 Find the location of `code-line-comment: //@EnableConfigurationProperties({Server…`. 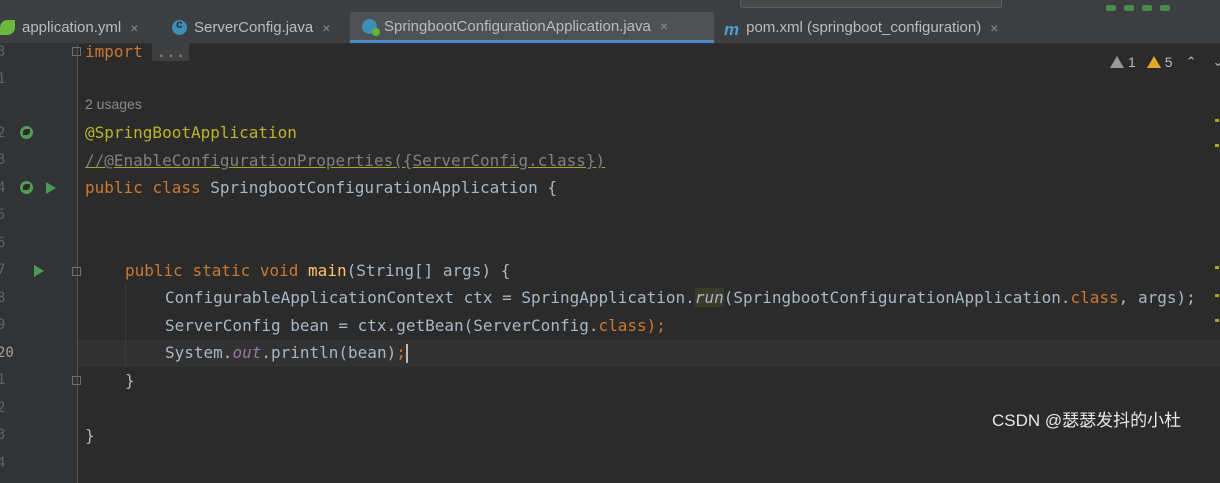

code-line-comment: //@EnableConfigurationProperties({Server… is located at coordinates (345, 161).